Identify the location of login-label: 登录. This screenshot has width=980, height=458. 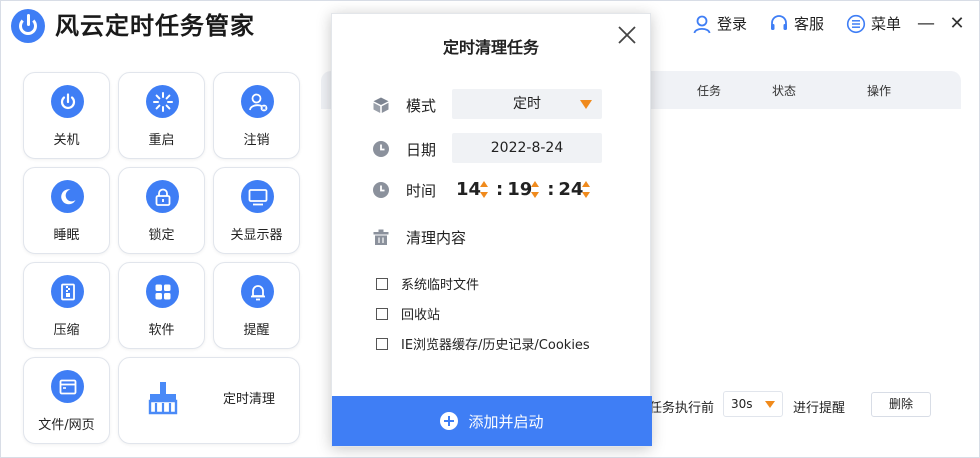
(731, 24).